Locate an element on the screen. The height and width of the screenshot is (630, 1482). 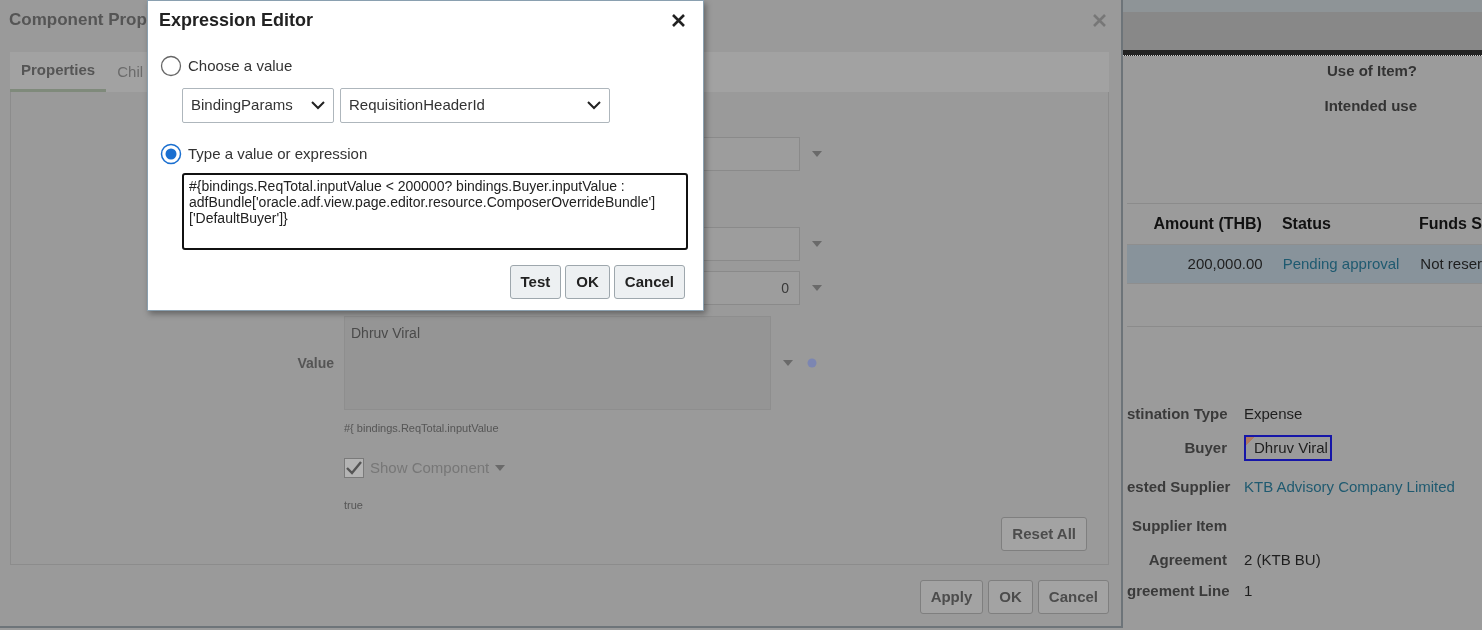
field-label: Supplier Item is located at coordinates (1178, 525).